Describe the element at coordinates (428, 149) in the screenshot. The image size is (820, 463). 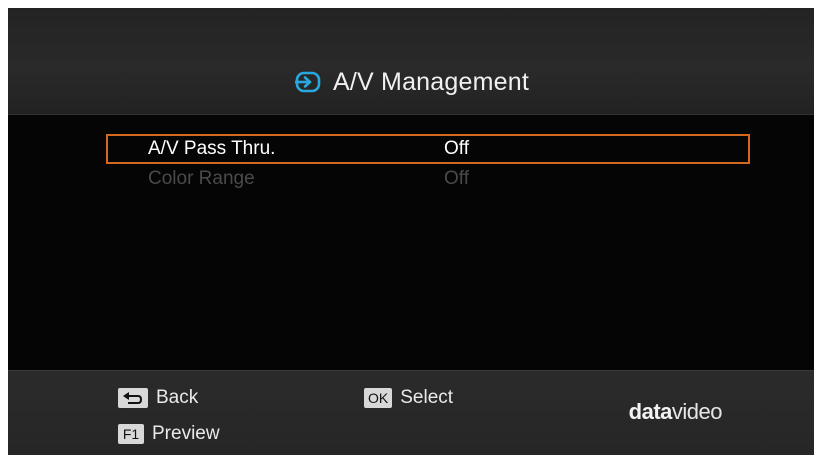
I see `menu-item-av-pass-thru: A/V Pass Thru. Off` at that location.